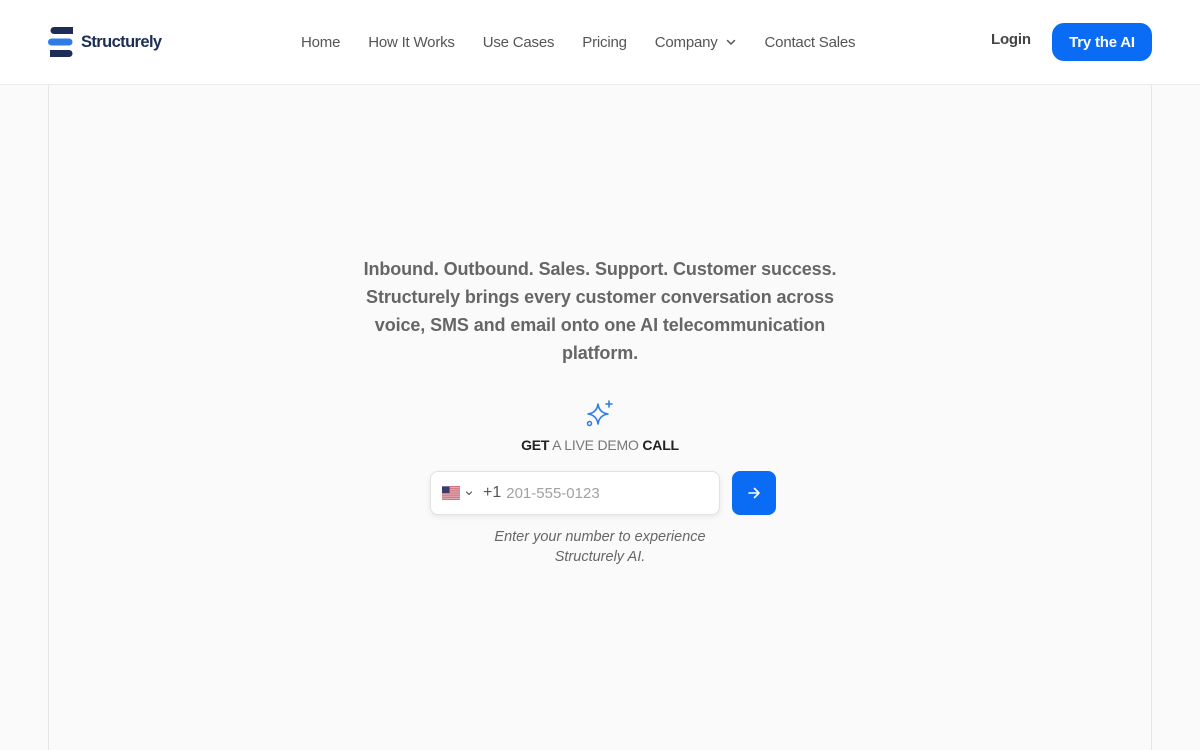  Describe the element at coordinates (596, 445) in the screenshot. I see `demo-label-middle: A LIVE DEMO` at that location.